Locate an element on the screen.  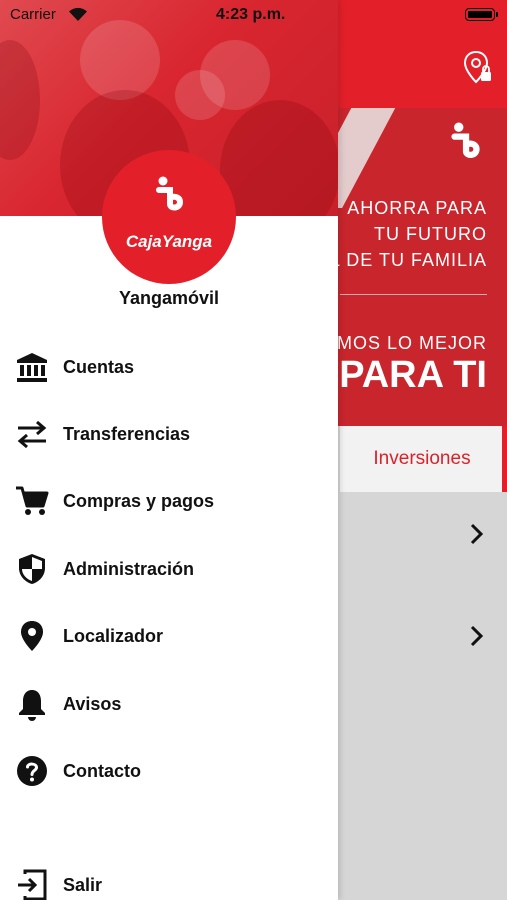
banner-text-line: TU FUTURO is located at coordinates (430, 234).